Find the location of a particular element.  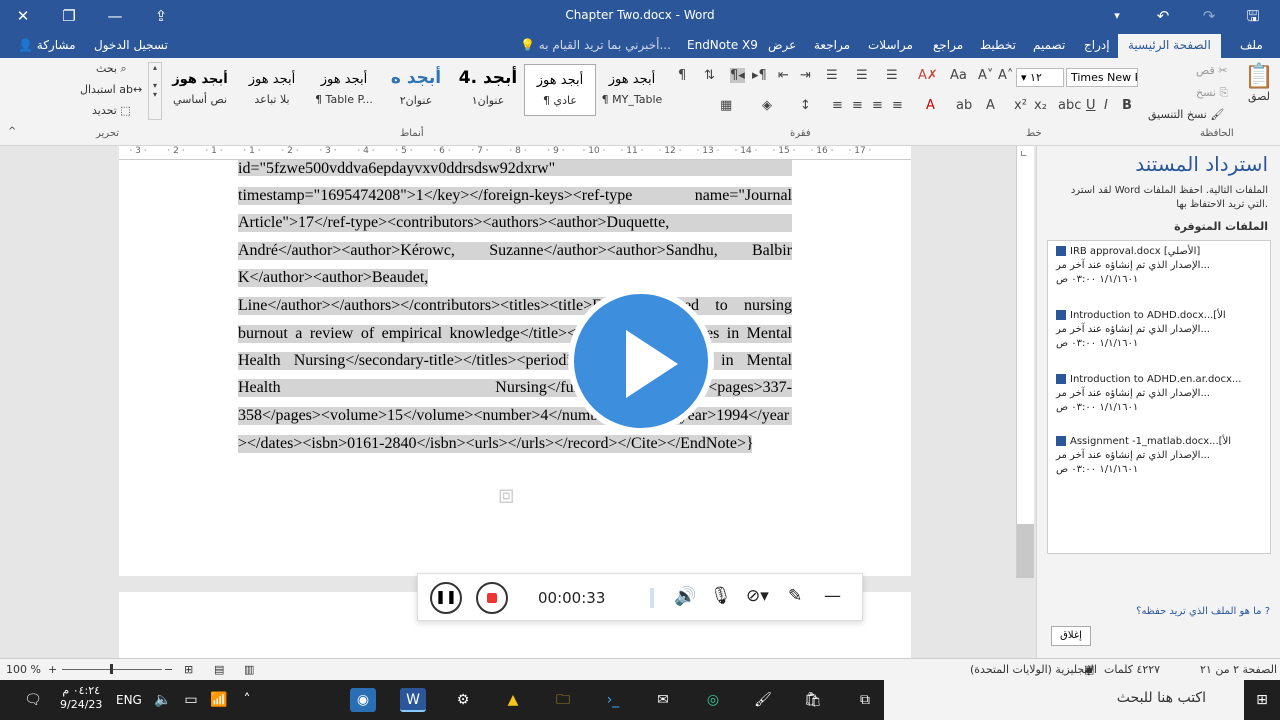

strikethrough-icon: abc is located at coordinates (1069, 105).